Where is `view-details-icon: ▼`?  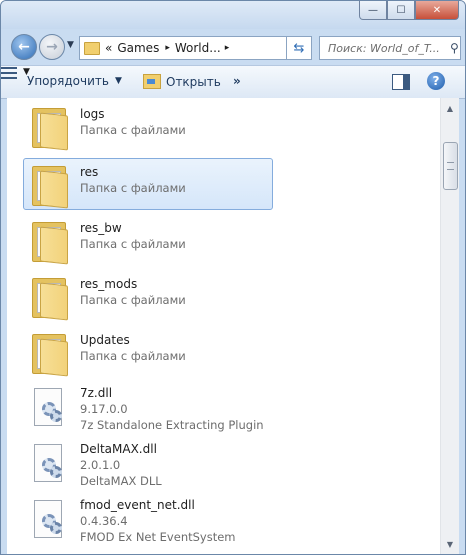
view-details-icon: ▼ is located at coordinates (15, 73).